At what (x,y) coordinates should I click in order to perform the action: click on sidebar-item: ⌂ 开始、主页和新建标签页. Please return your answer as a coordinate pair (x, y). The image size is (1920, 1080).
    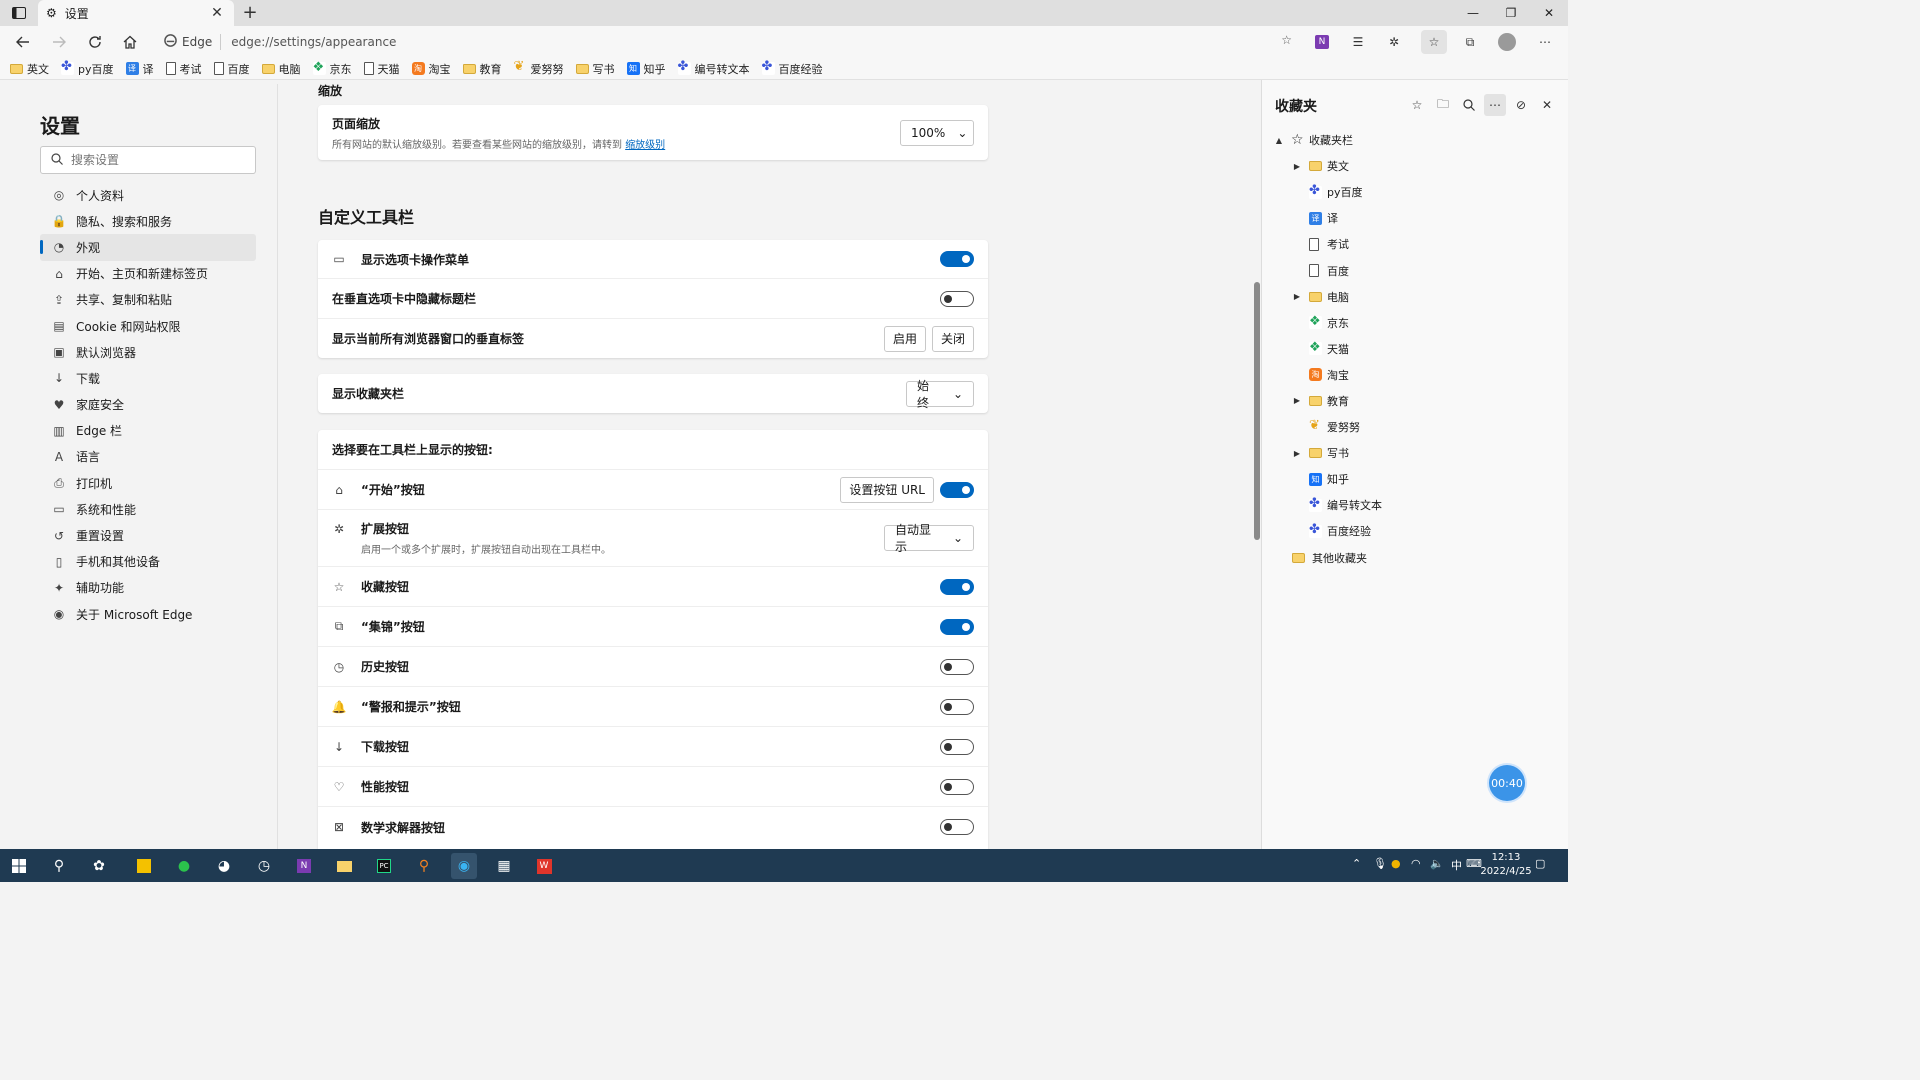
    Looking at the image, I should click on (148, 274).